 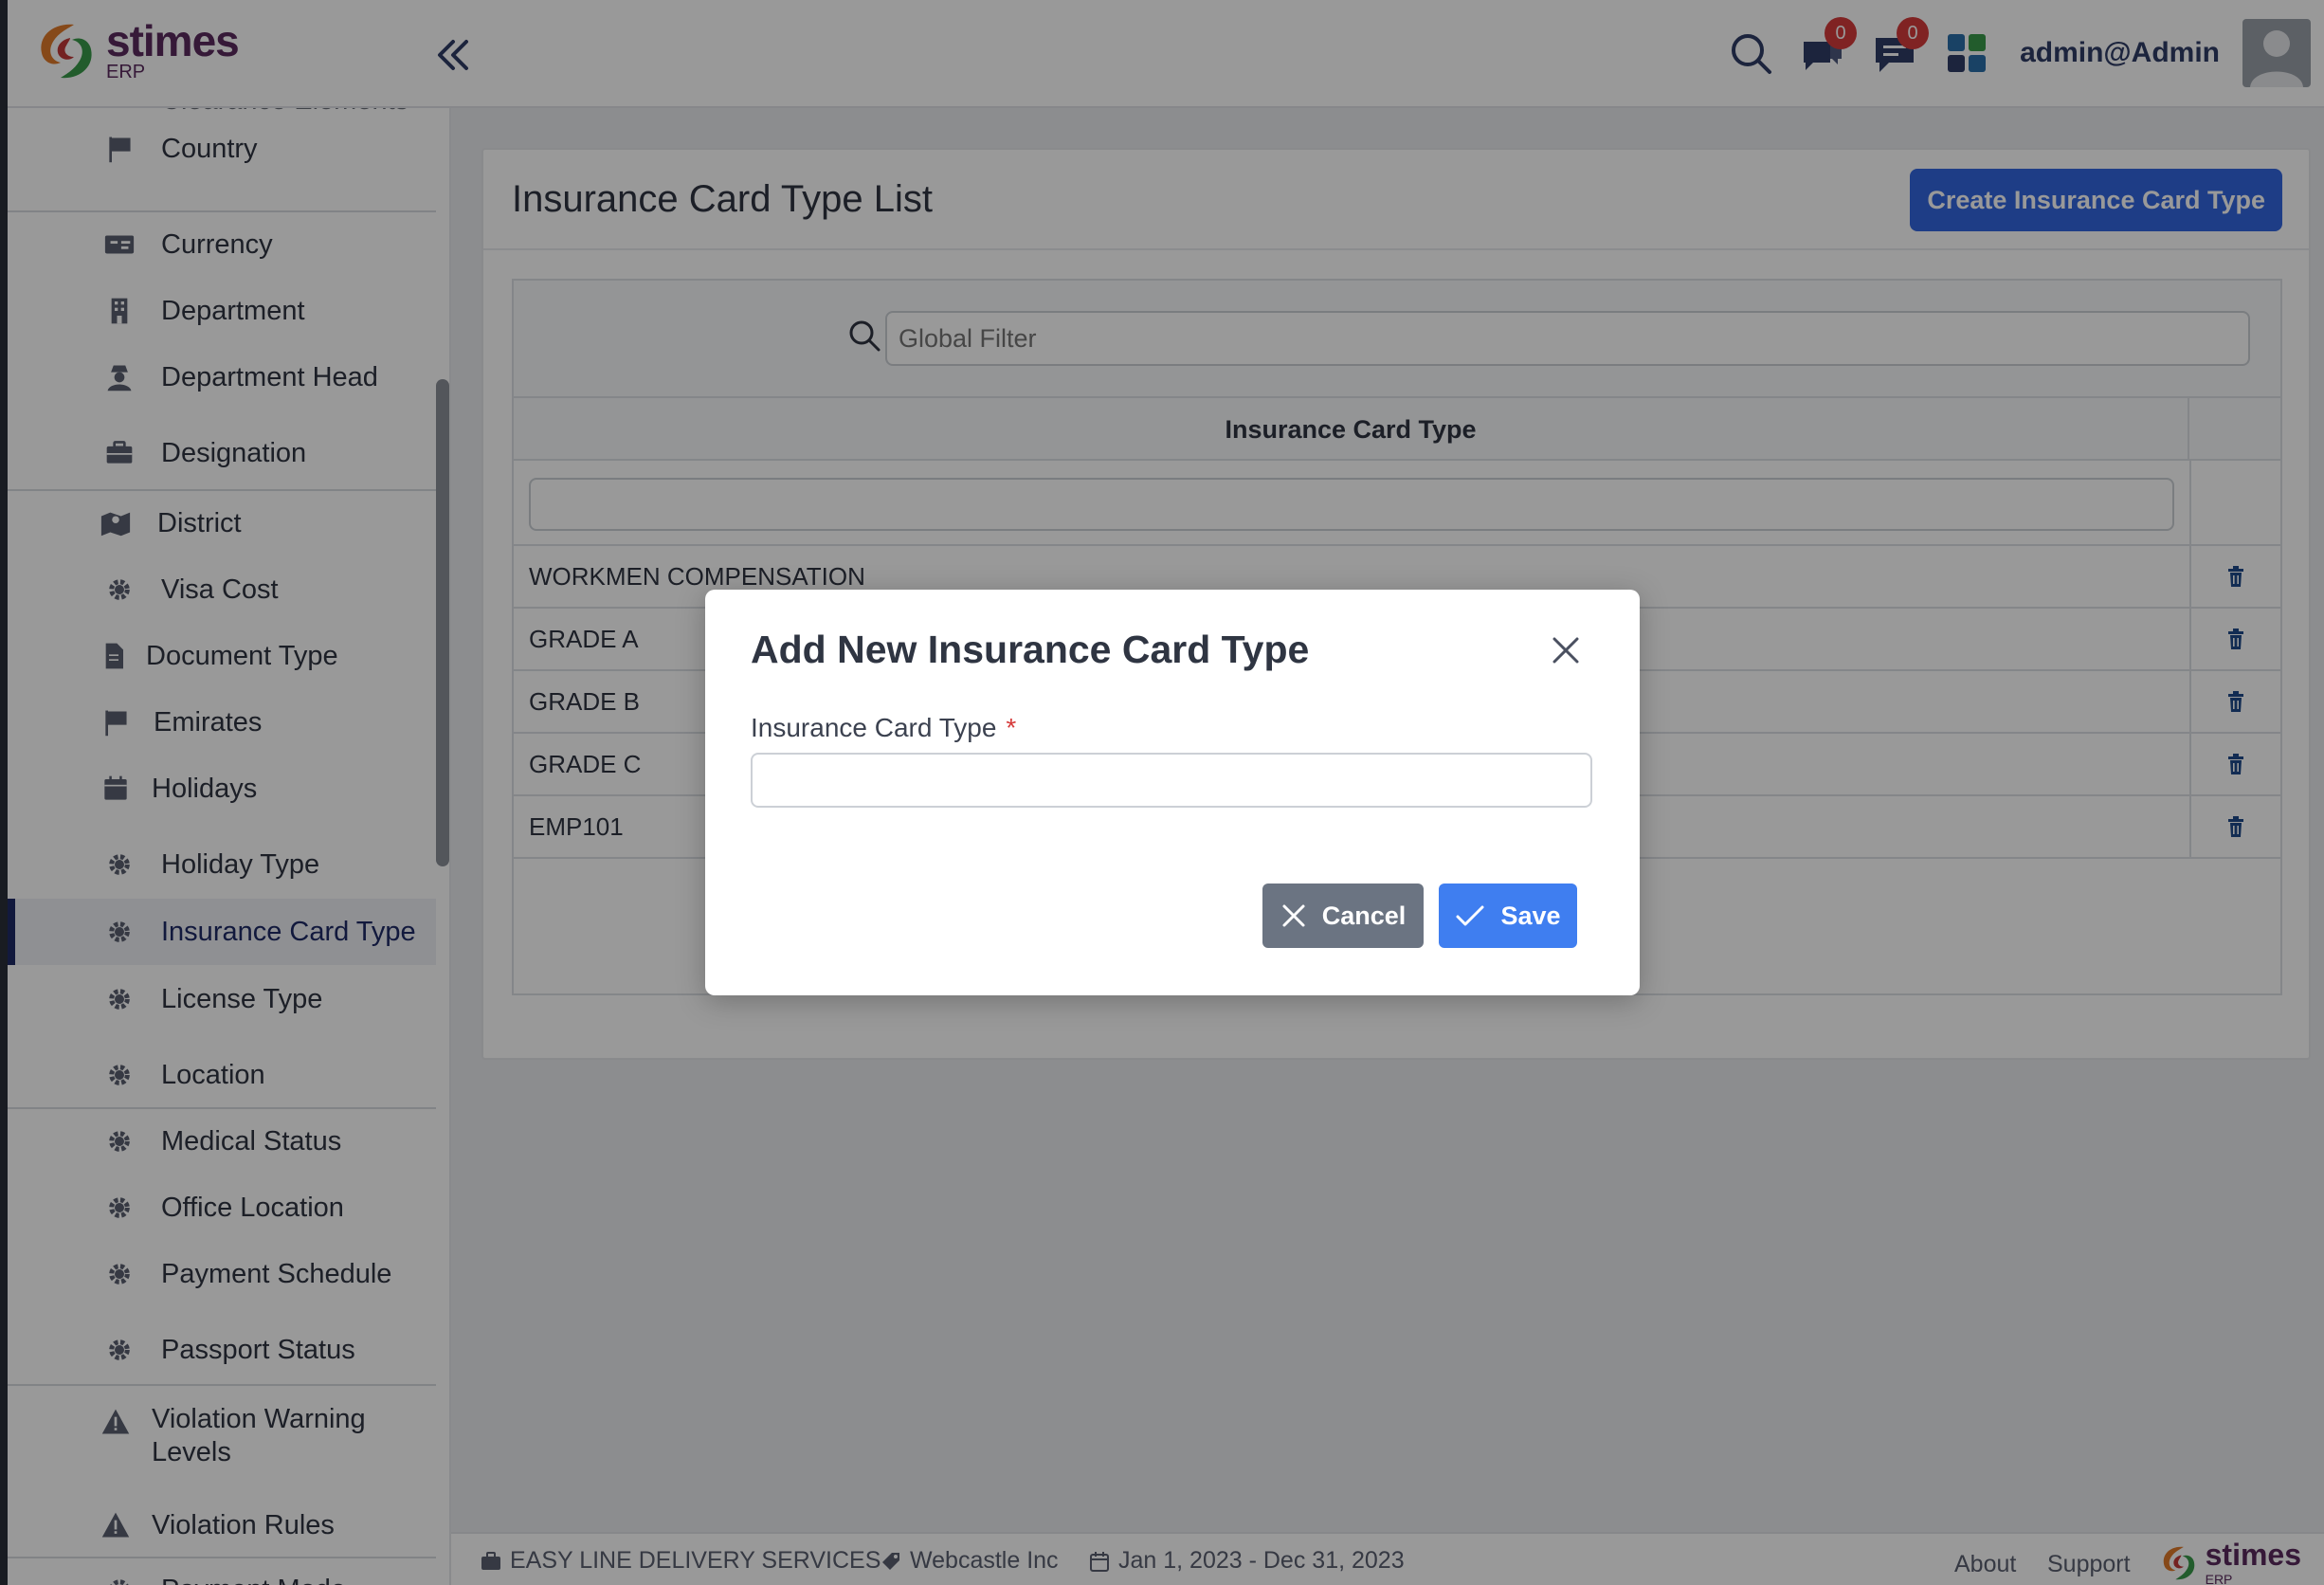 What do you see at coordinates (1171, 780) in the screenshot?
I see `insurance-card-type-input` at bounding box center [1171, 780].